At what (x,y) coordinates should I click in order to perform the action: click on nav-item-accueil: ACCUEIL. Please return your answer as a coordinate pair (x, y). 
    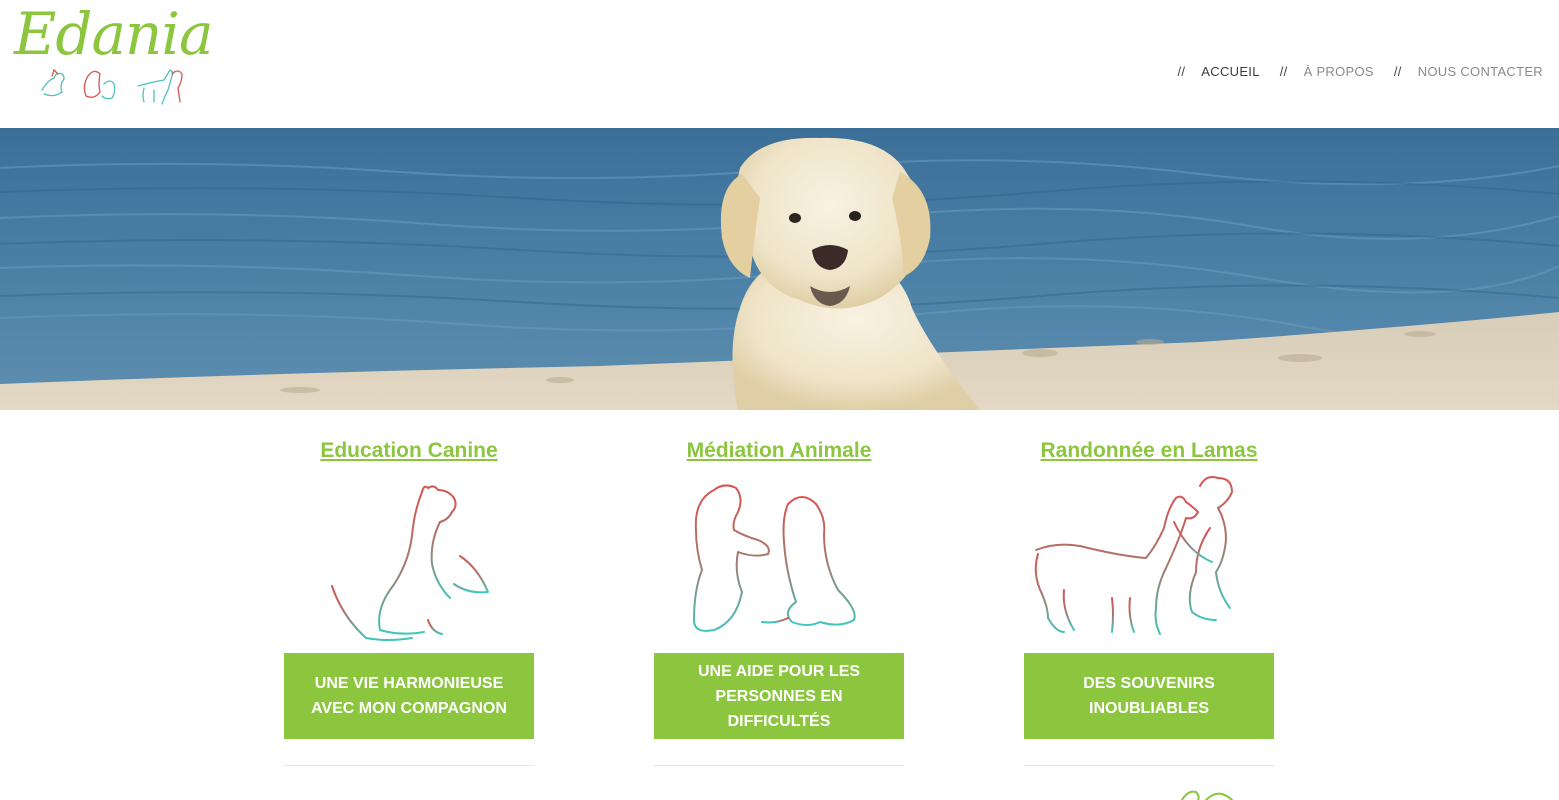
    Looking at the image, I should click on (1230, 71).